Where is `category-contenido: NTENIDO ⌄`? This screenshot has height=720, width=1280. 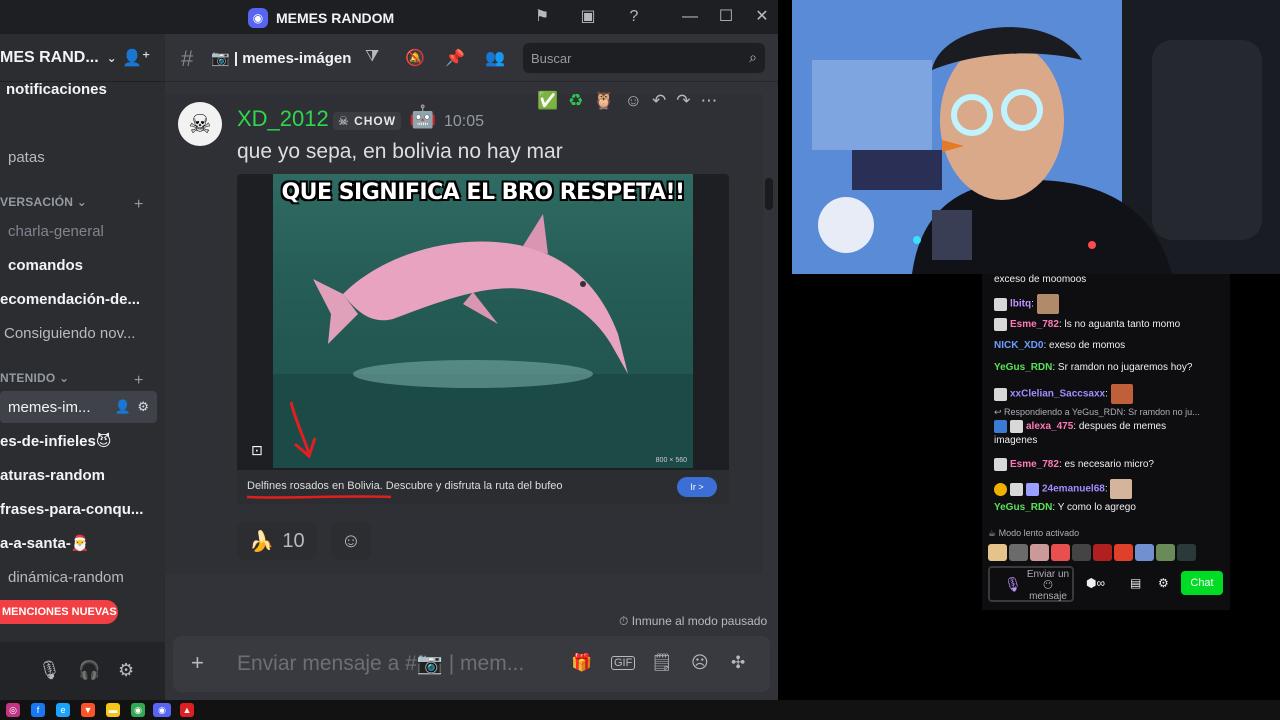
category-contenido: NTENIDO ⌄ is located at coordinates (34, 378).